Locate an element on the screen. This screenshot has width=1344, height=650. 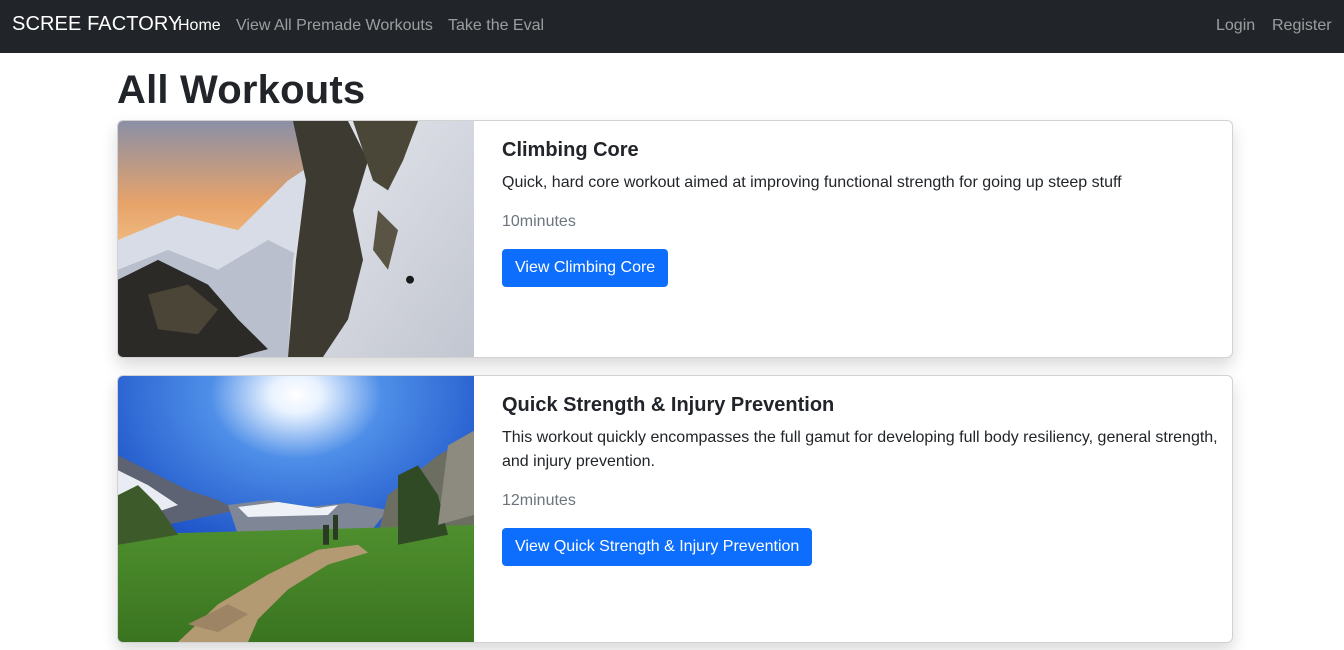
register-link: Register is located at coordinates (1302, 26).